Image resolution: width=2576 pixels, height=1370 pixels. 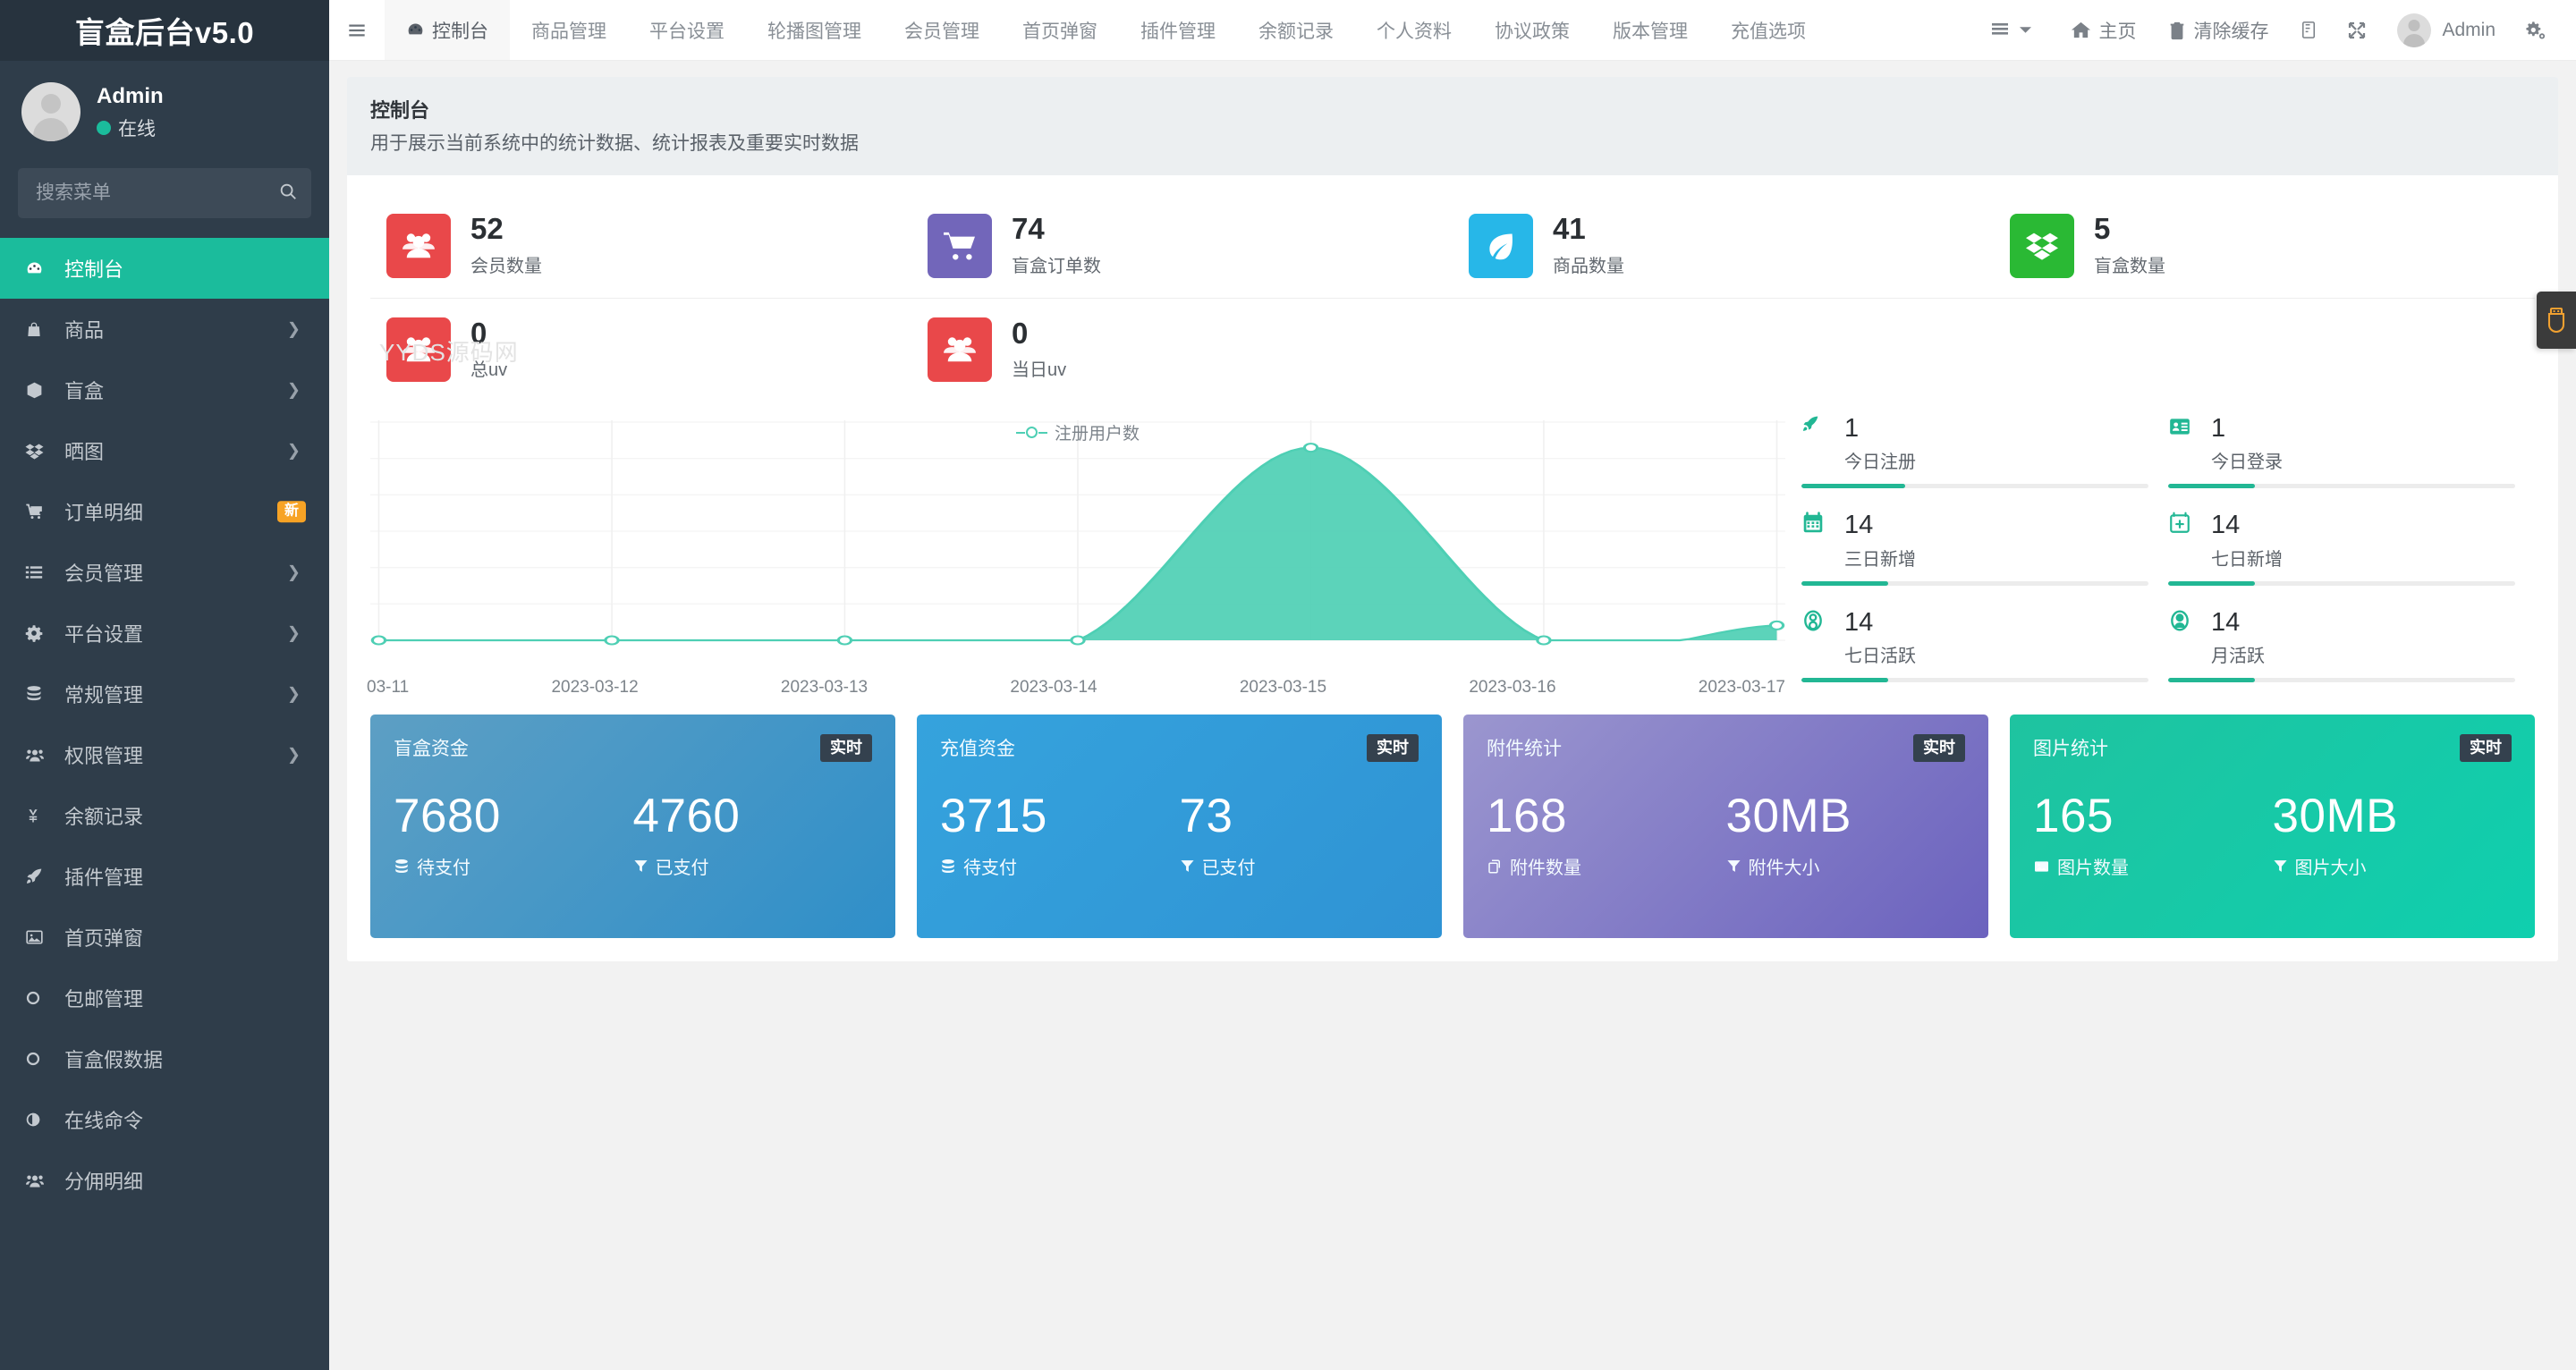 What do you see at coordinates (640, 247) in the screenshot?
I see `stat-tile-0: 52 会员数量` at bounding box center [640, 247].